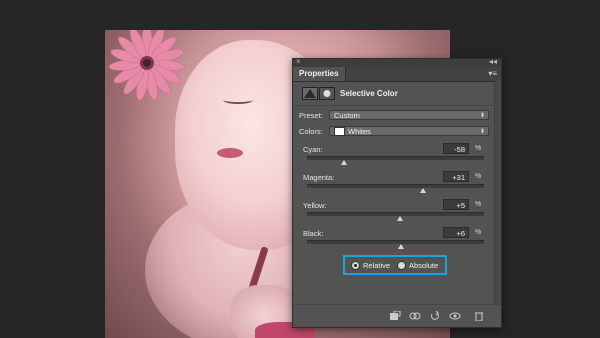 This screenshot has height=338, width=600. I want to click on yellow-label: Yellow:, so click(315, 205).